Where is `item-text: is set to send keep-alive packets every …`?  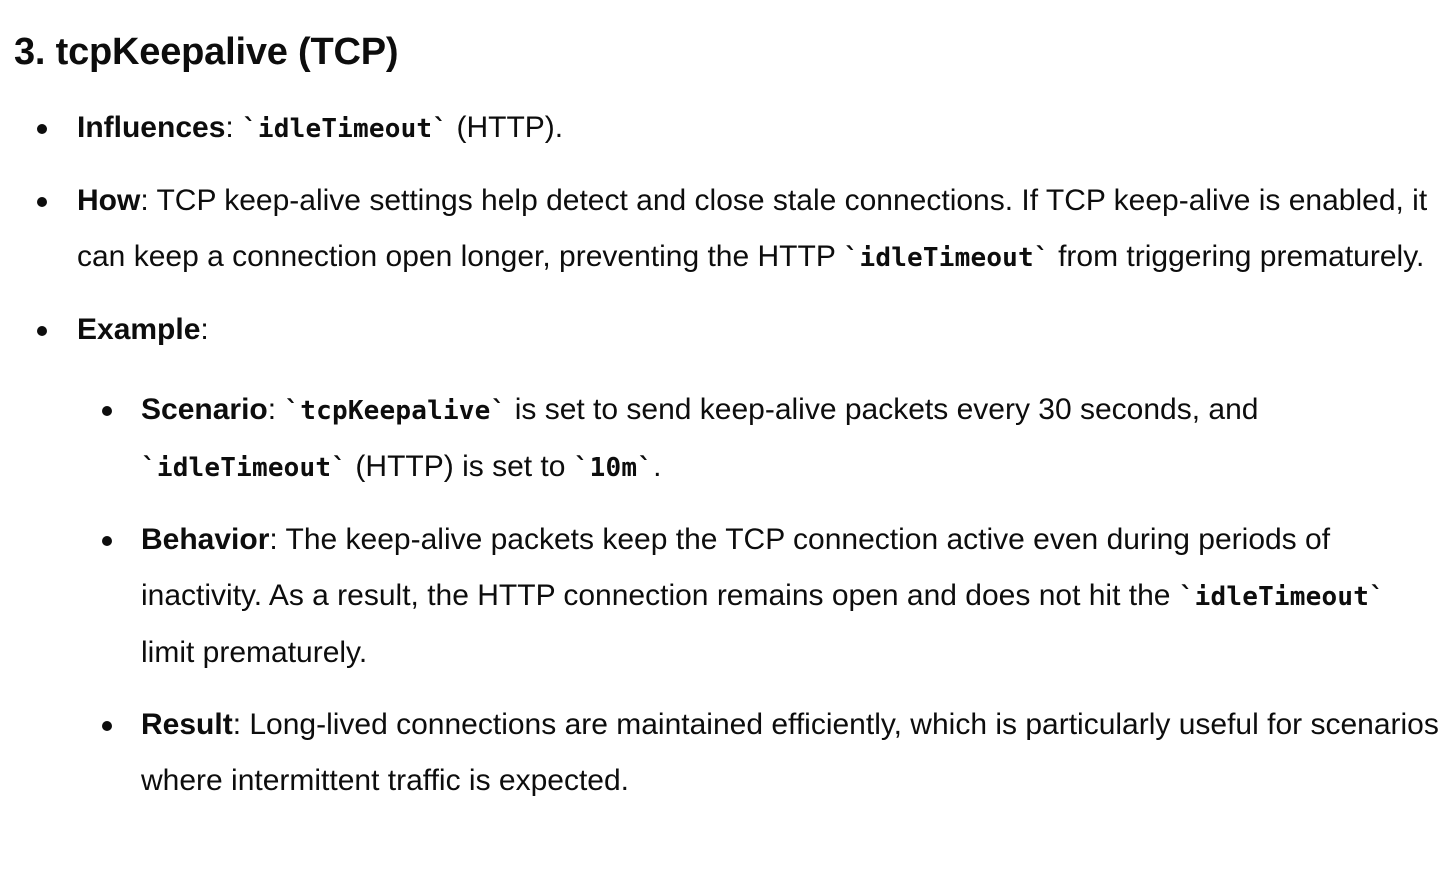 item-text: is set to send keep-alive packets every … is located at coordinates (882, 409).